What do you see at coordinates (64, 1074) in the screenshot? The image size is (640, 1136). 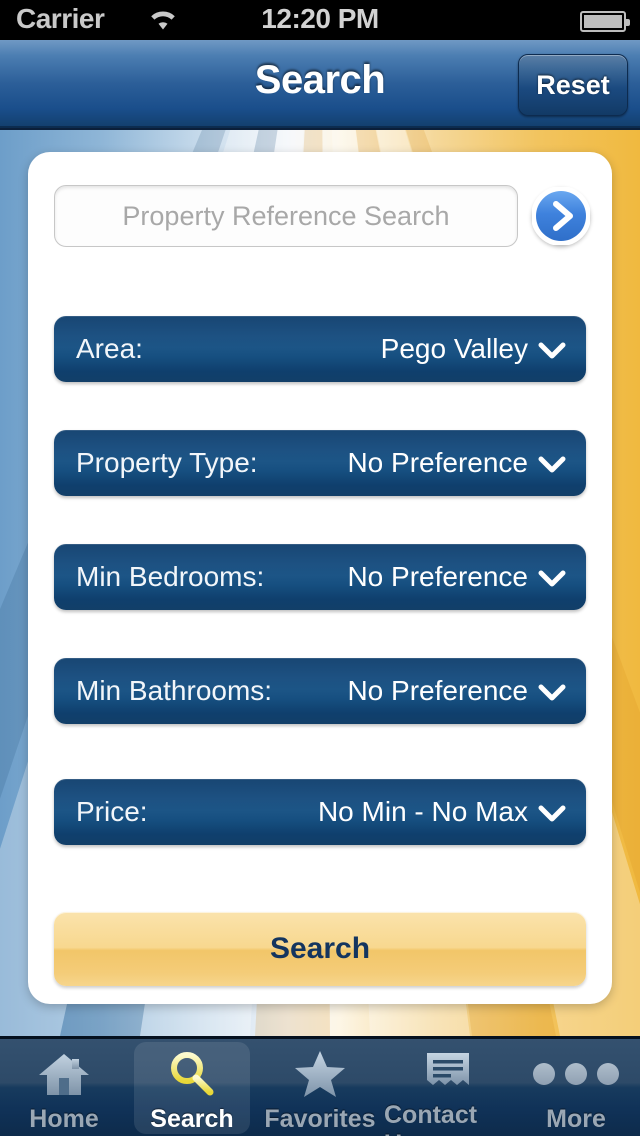 I see `house-icon` at bounding box center [64, 1074].